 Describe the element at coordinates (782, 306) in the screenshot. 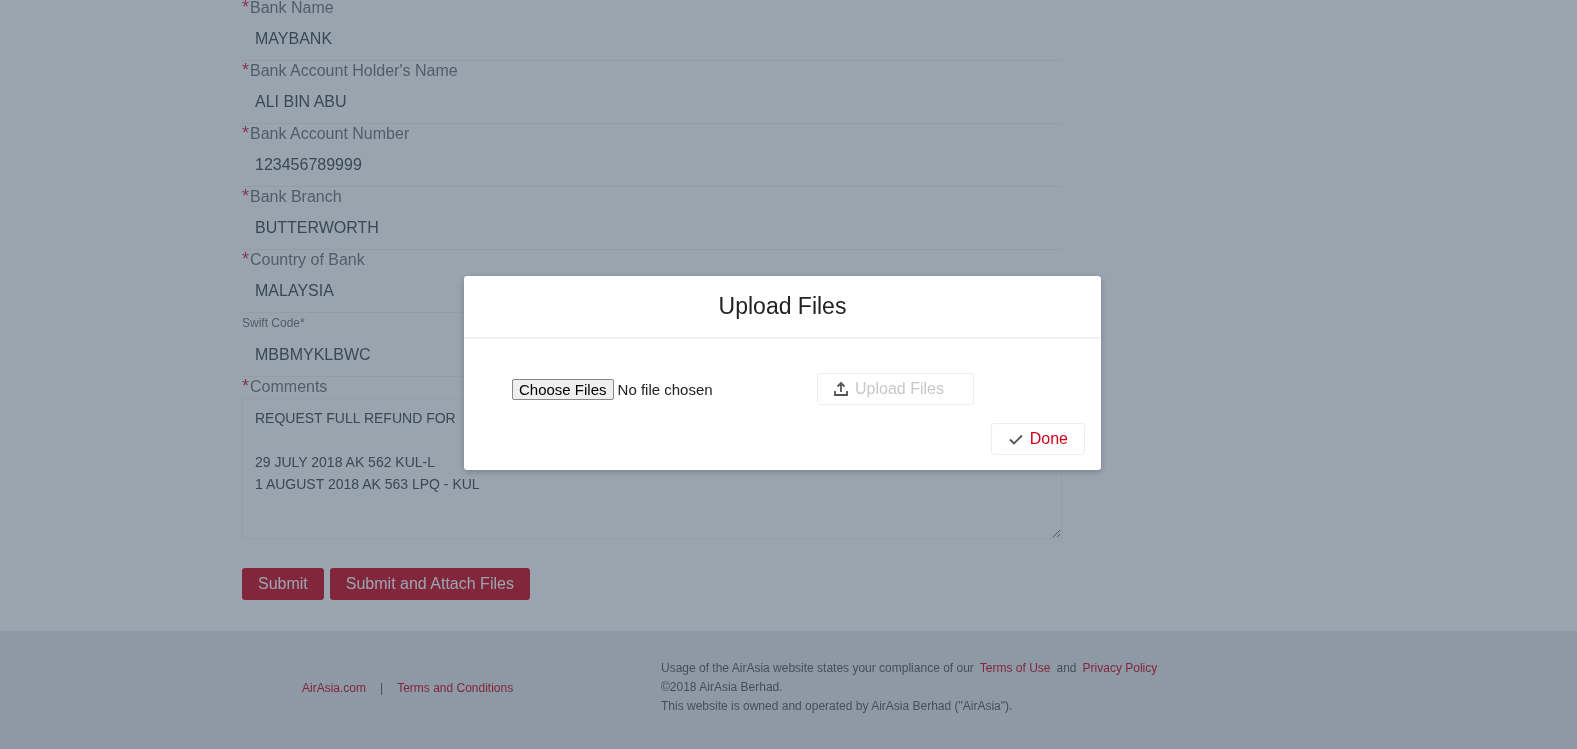

I see `dialog-title: Upload Files` at that location.